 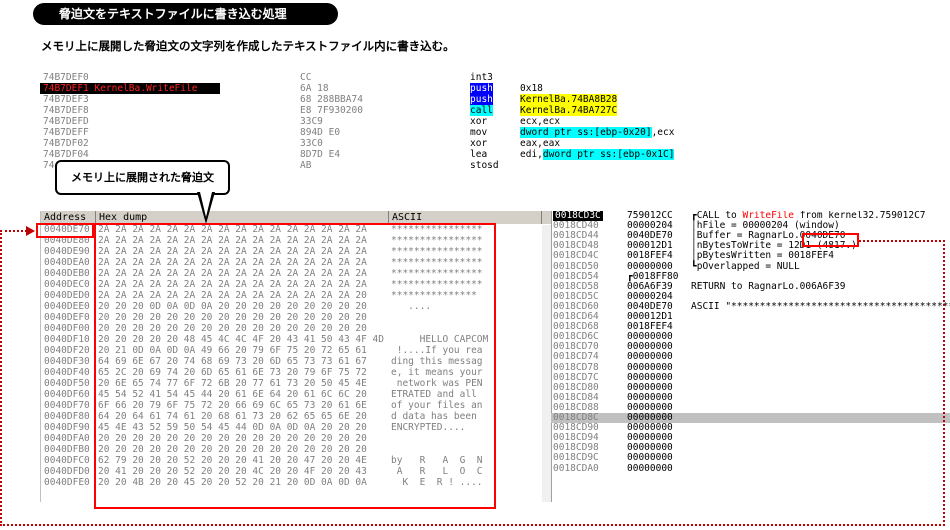 I want to click on stack-row: 0018CD84 00000000, so click(x=750, y=397).